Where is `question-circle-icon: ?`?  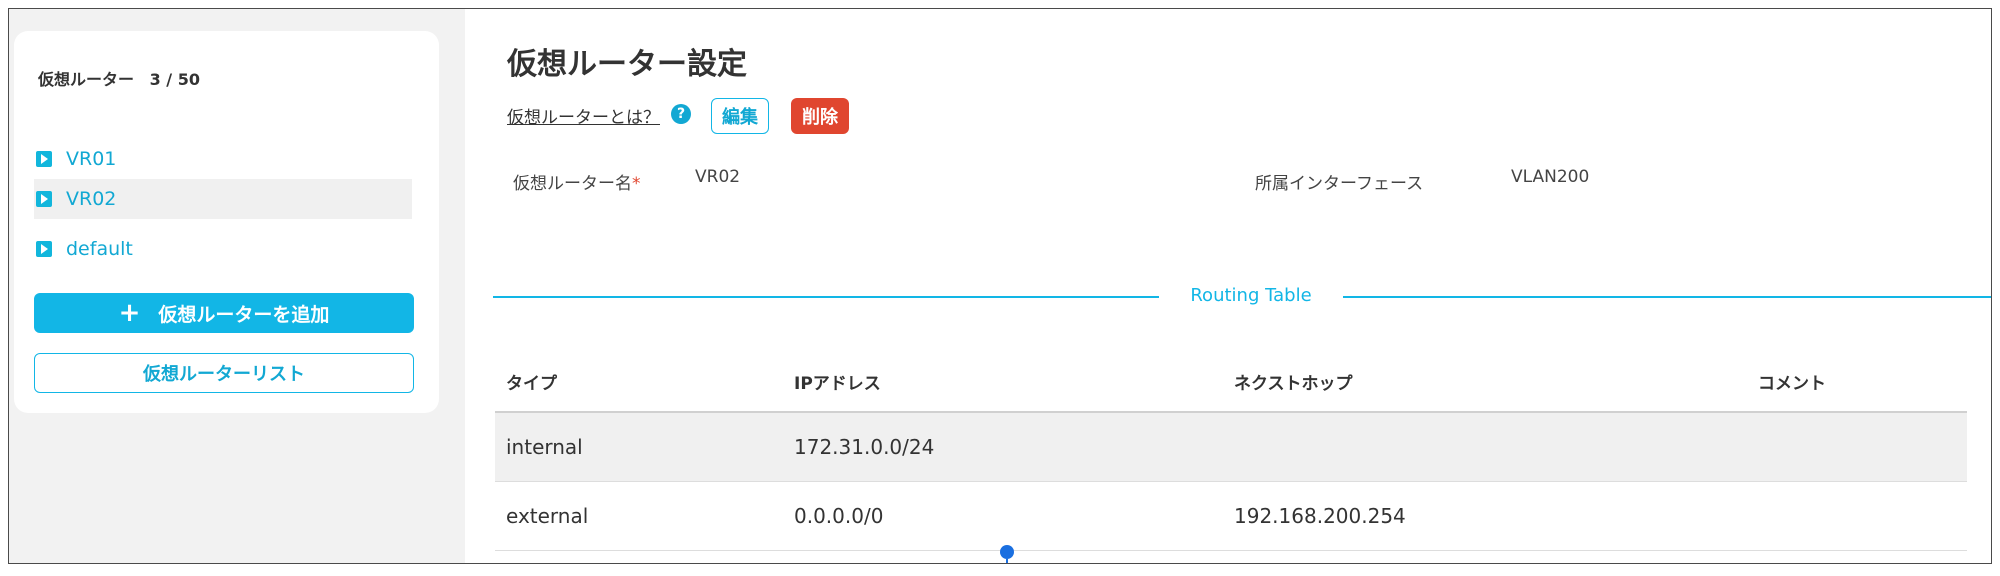
question-circle-icon: ? is located at coordinates (681, 114).